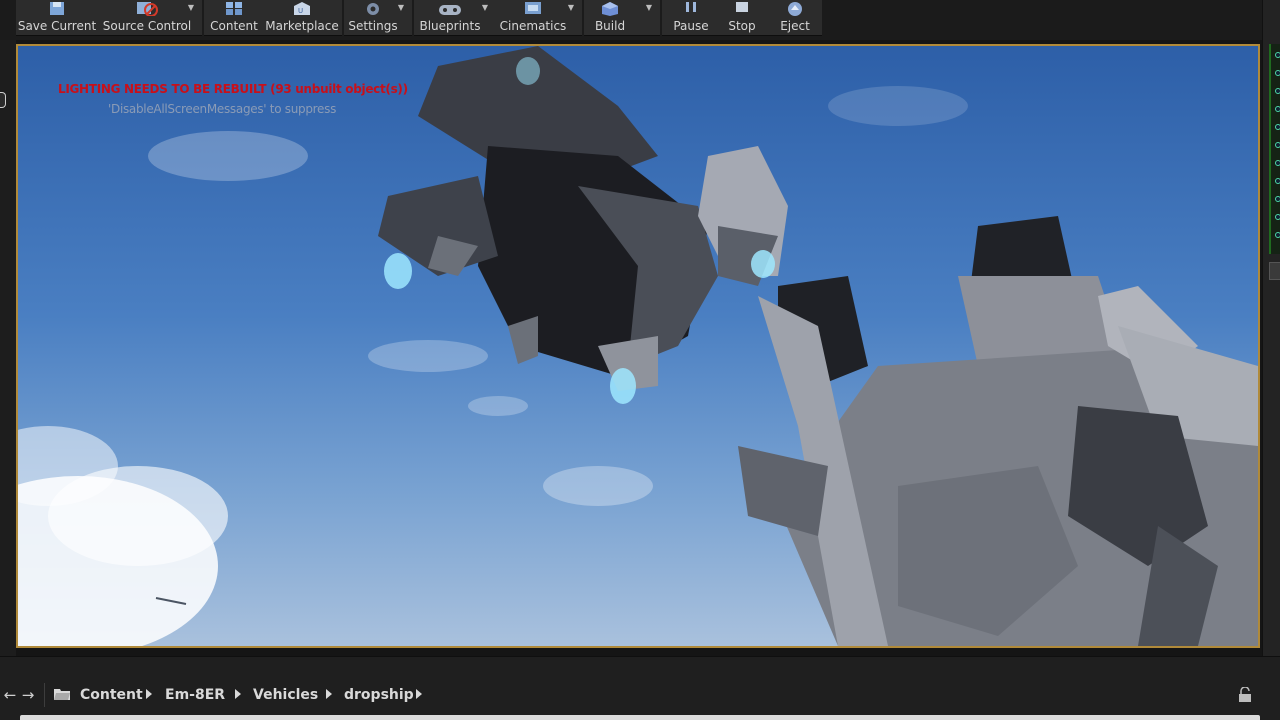  What do you see at coordinates (195, 695) in the screenshot?
I see `breadcrumb-item-em-8er: Em-8ER` at bounding box center [195, 695].